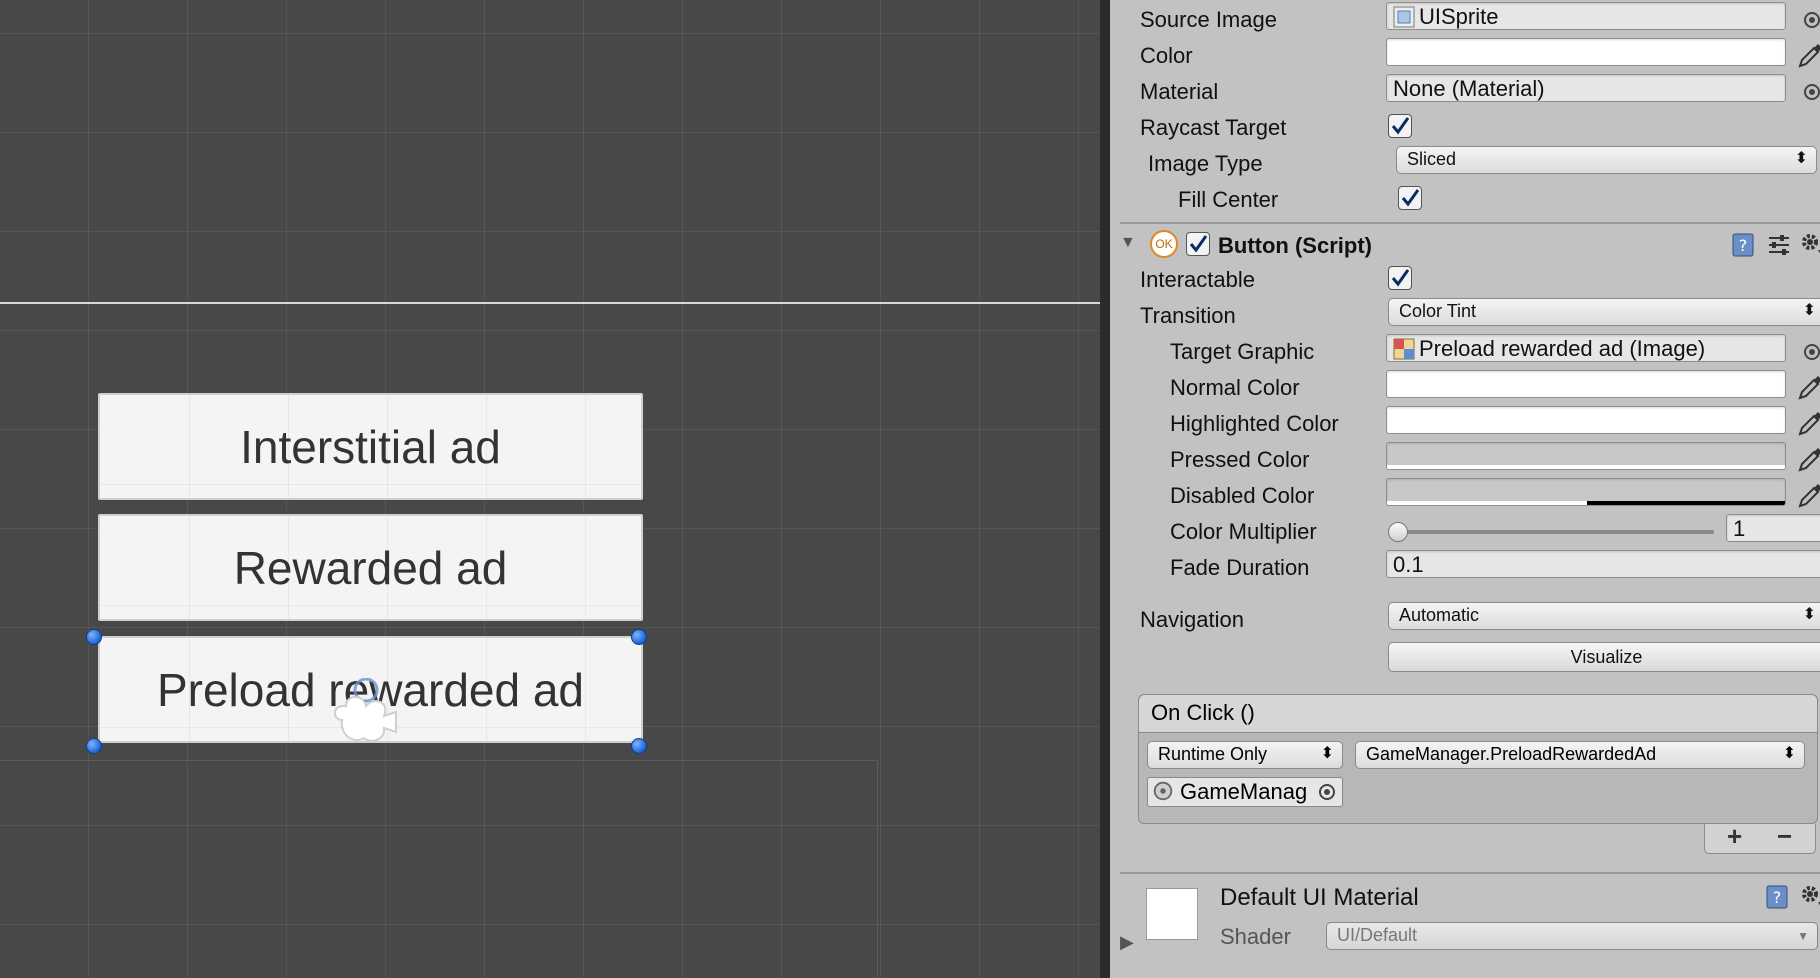 This screenshot has width=1820, height=978. What do you see at coordinates (1295, 245) in the screenshot?
I see `button-script-title: Button (Script)` at bounding box center [1295, 245].